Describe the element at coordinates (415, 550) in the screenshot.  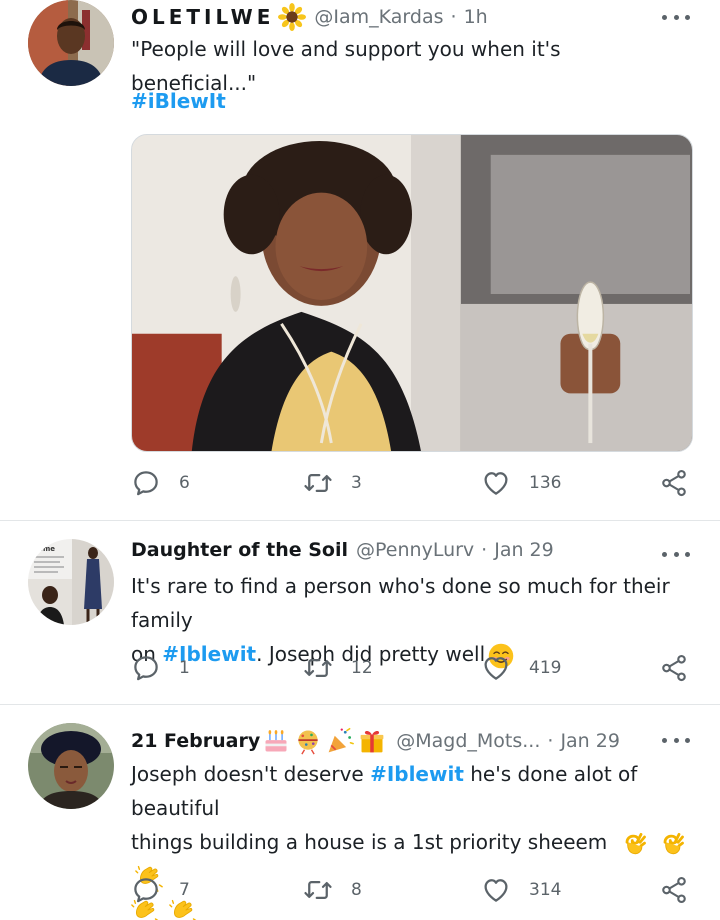
I see `user-handle: @PennyLurv` at that location.